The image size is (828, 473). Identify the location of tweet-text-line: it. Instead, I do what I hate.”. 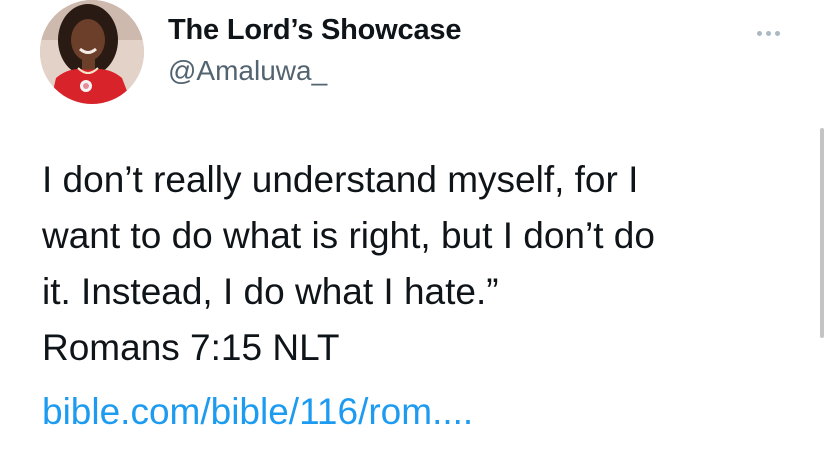
(270, 291).